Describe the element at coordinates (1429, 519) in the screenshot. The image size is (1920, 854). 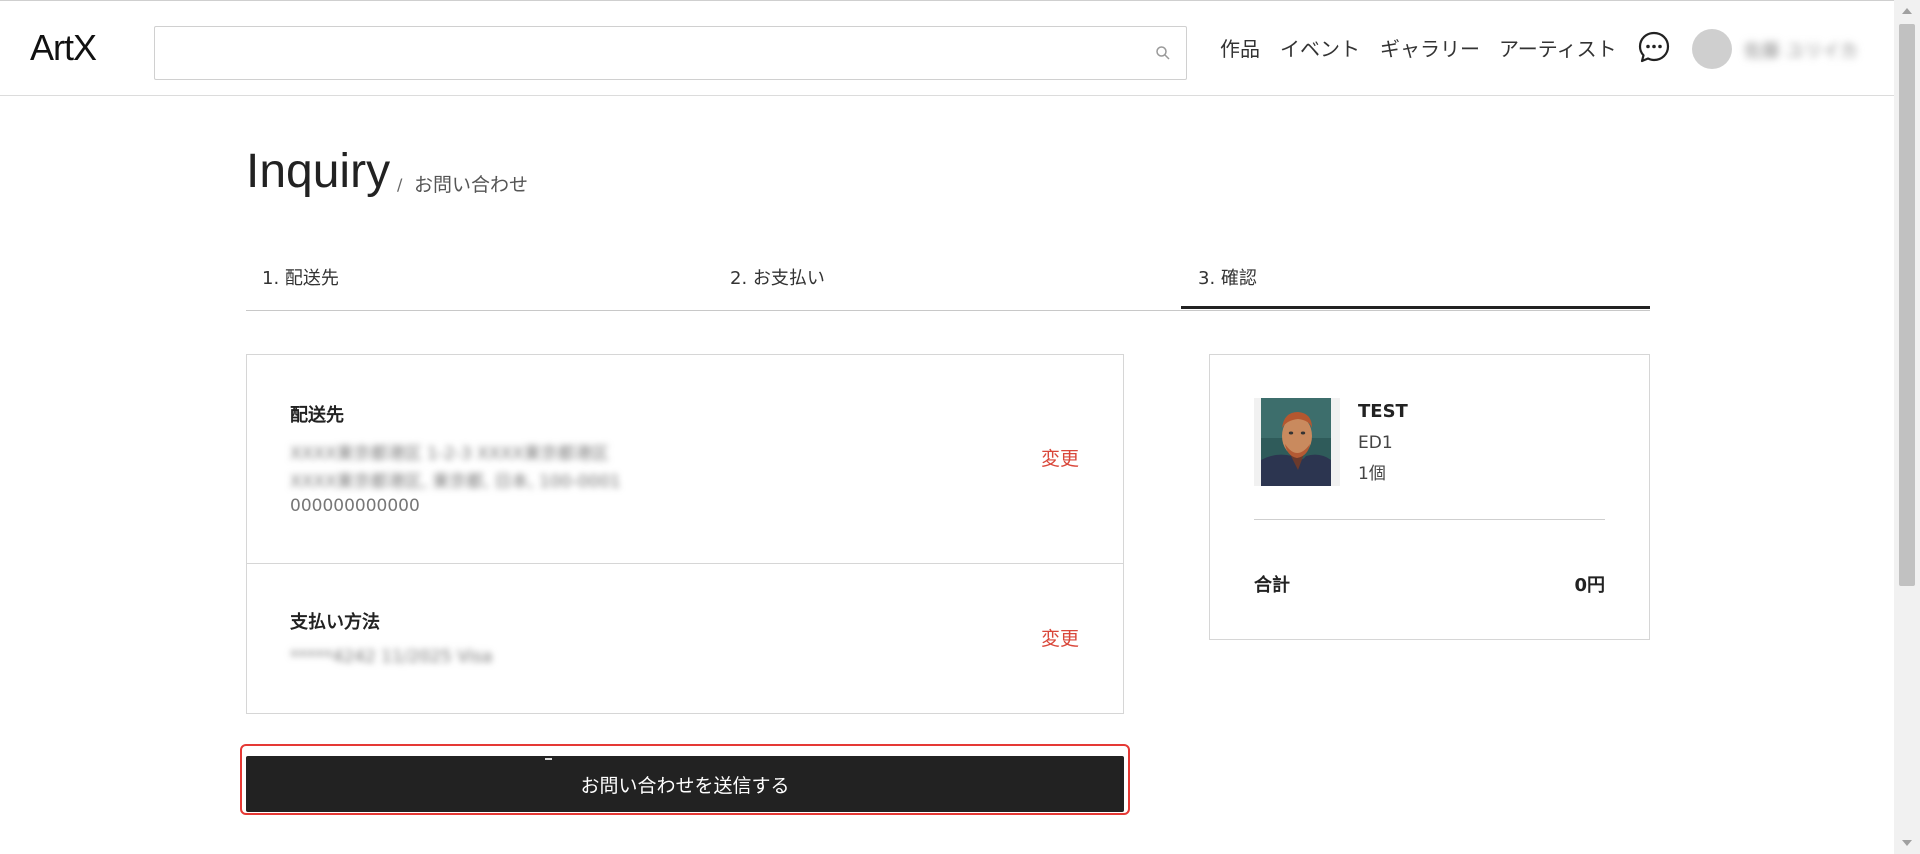
I see `summary-divider` at that location.